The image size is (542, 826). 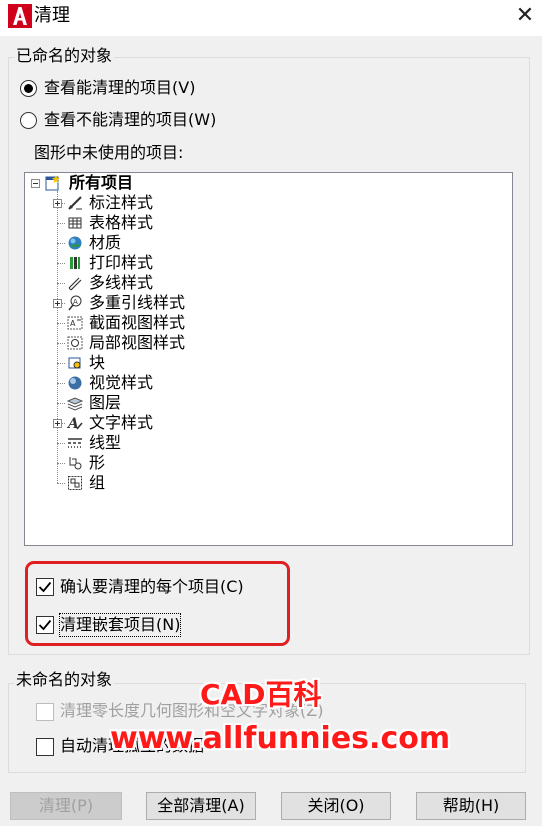 I want to click on tree-item-material: 材质, so click(x=105, y=243).